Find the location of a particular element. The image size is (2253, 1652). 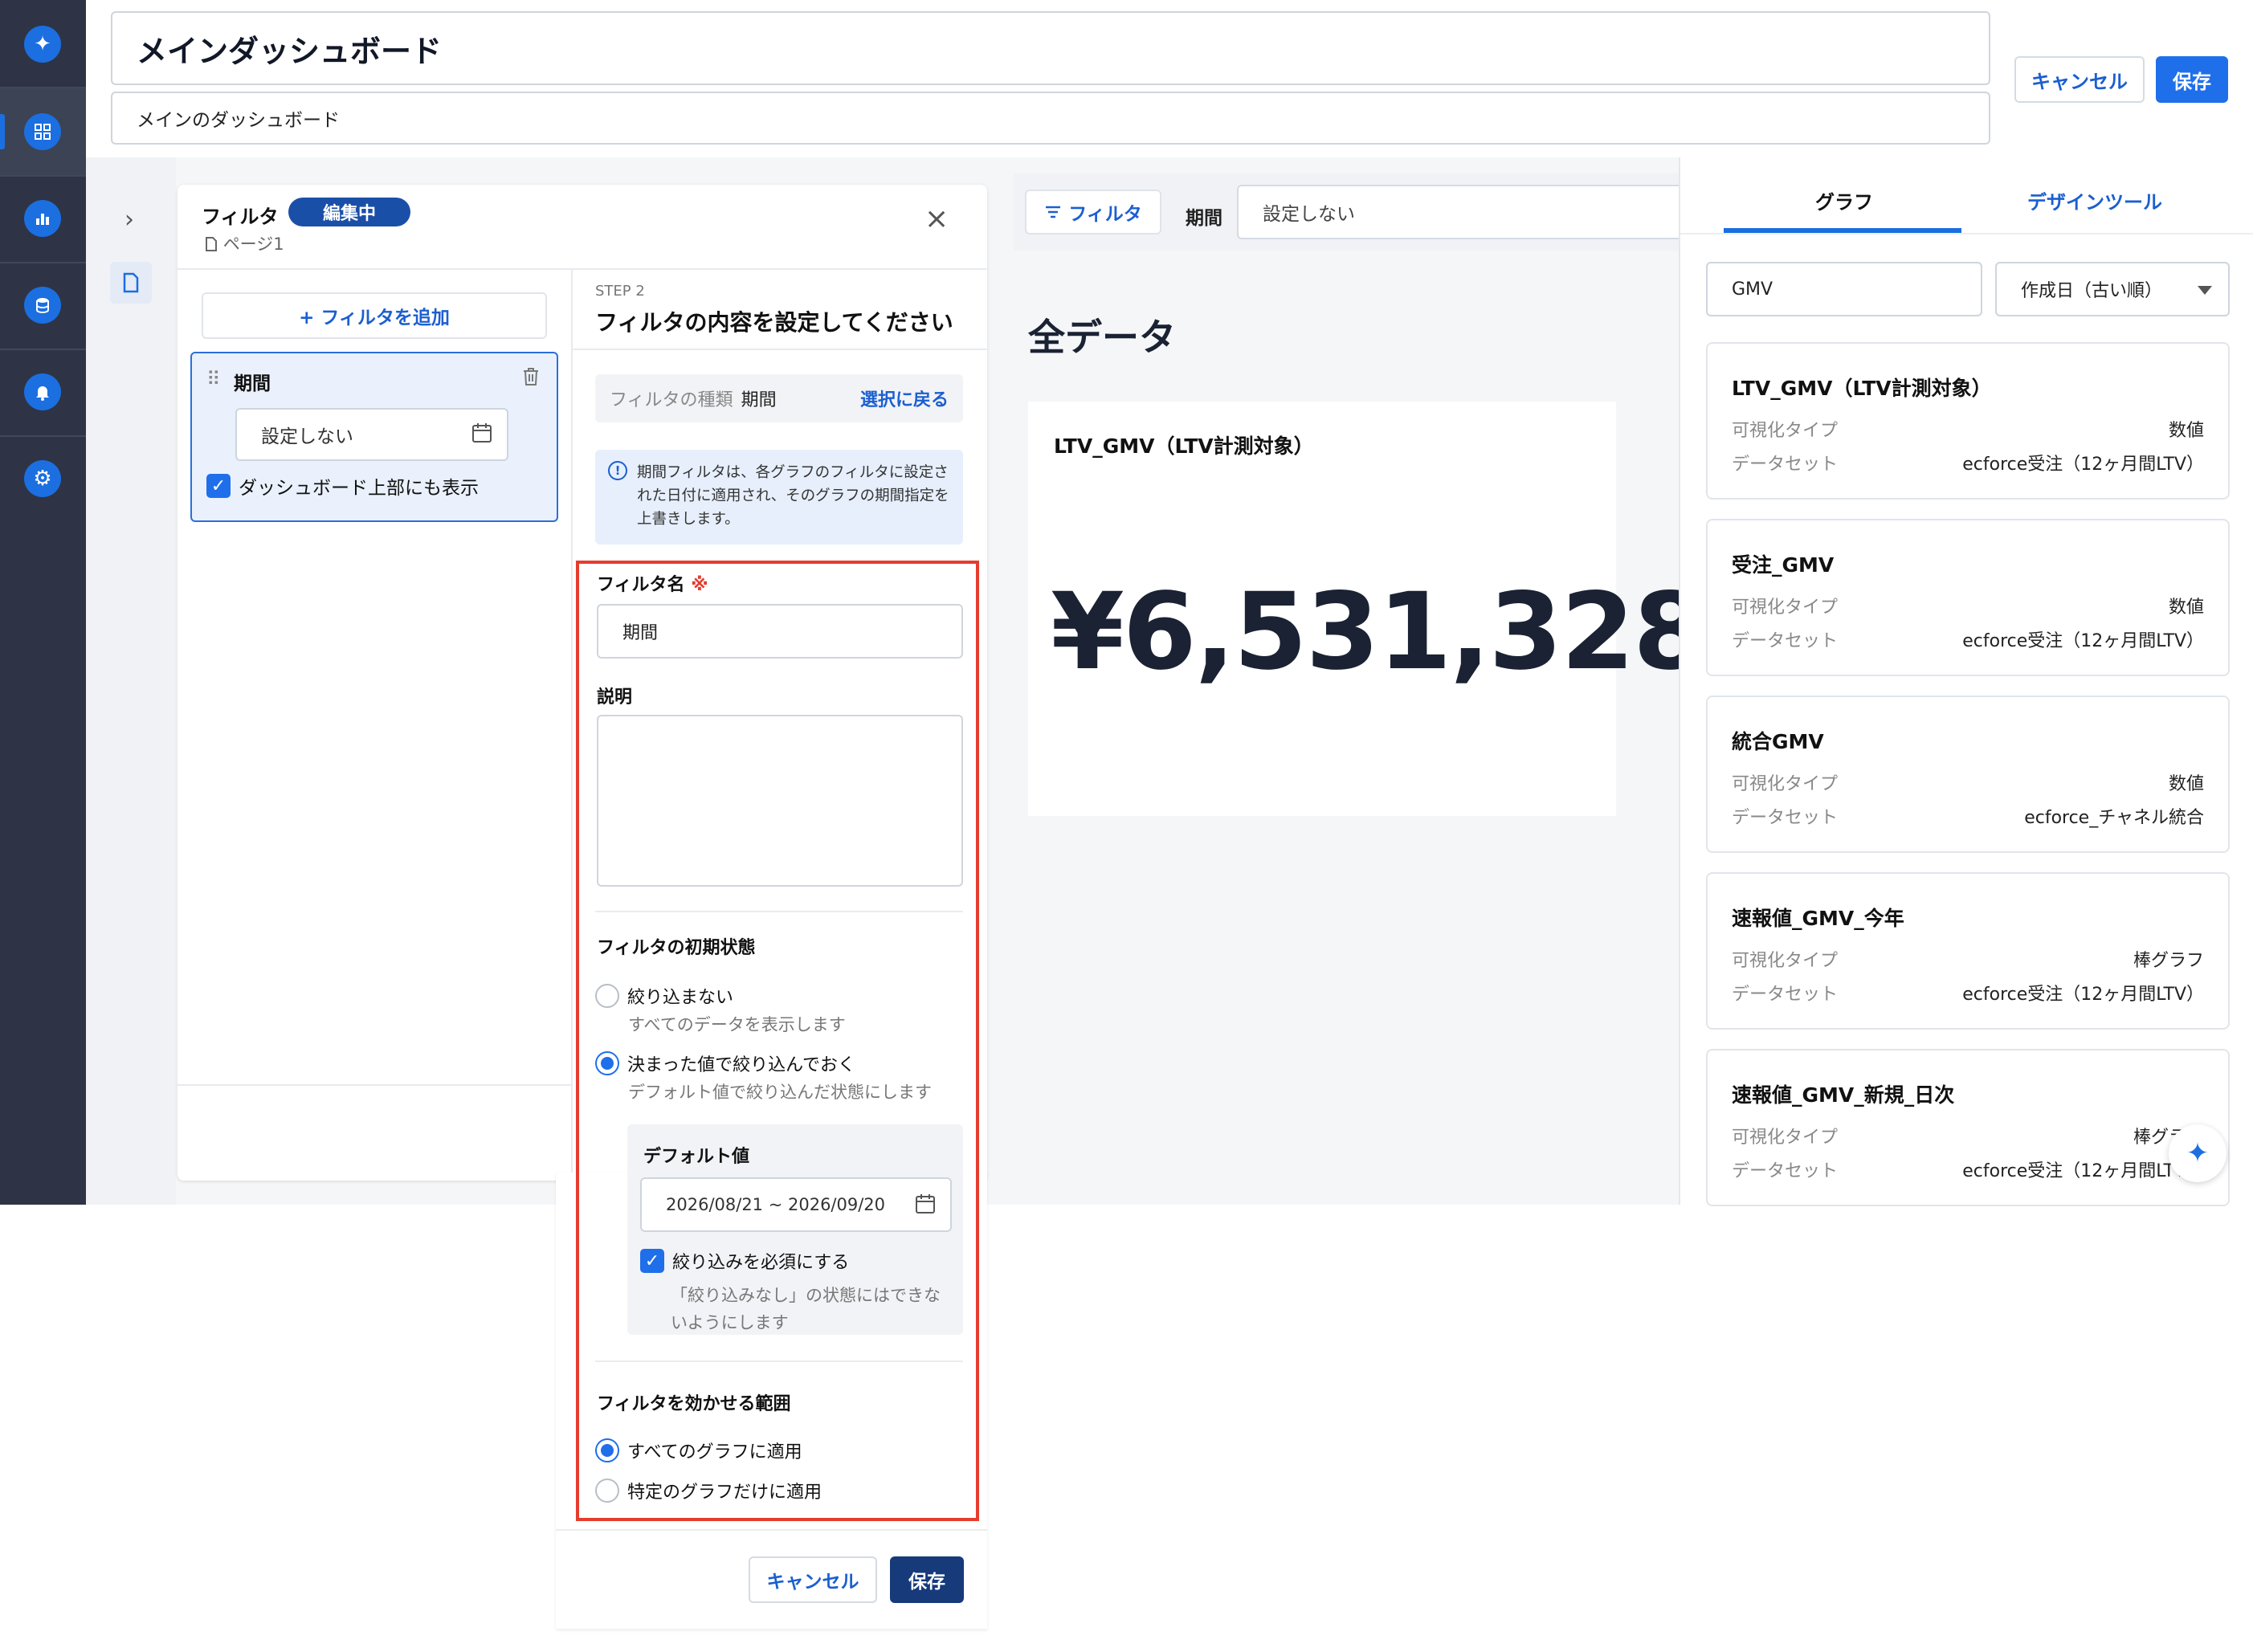

drag-handle-icon: ⠿ is located at coordinates (213, 379).